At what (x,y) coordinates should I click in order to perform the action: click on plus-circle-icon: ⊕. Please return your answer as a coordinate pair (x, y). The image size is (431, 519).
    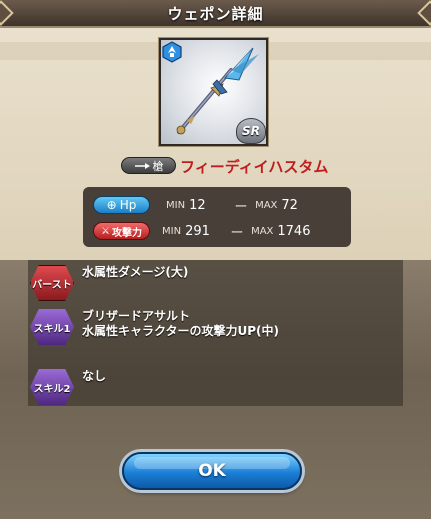
    Looking at the image, I should click on (111, 205).